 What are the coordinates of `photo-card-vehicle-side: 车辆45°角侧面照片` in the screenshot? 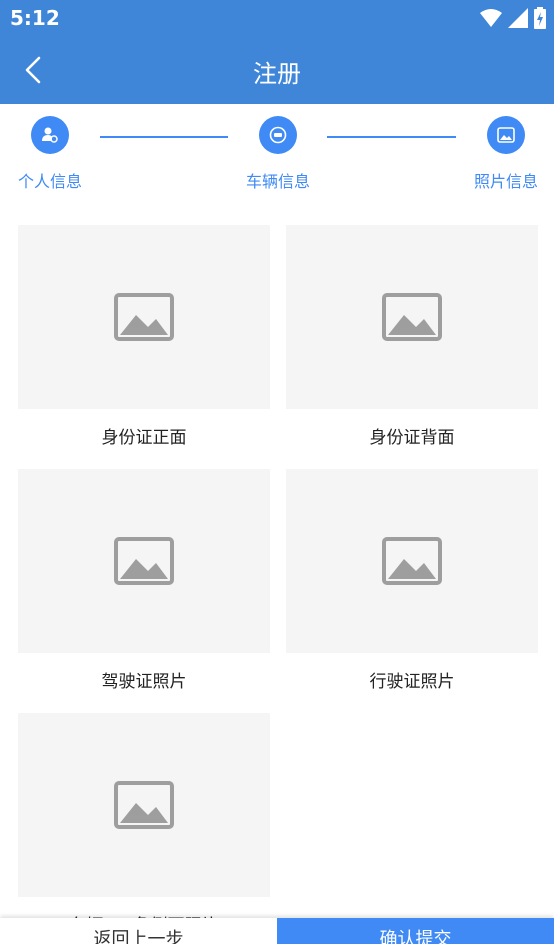 It's located at (144, 824).